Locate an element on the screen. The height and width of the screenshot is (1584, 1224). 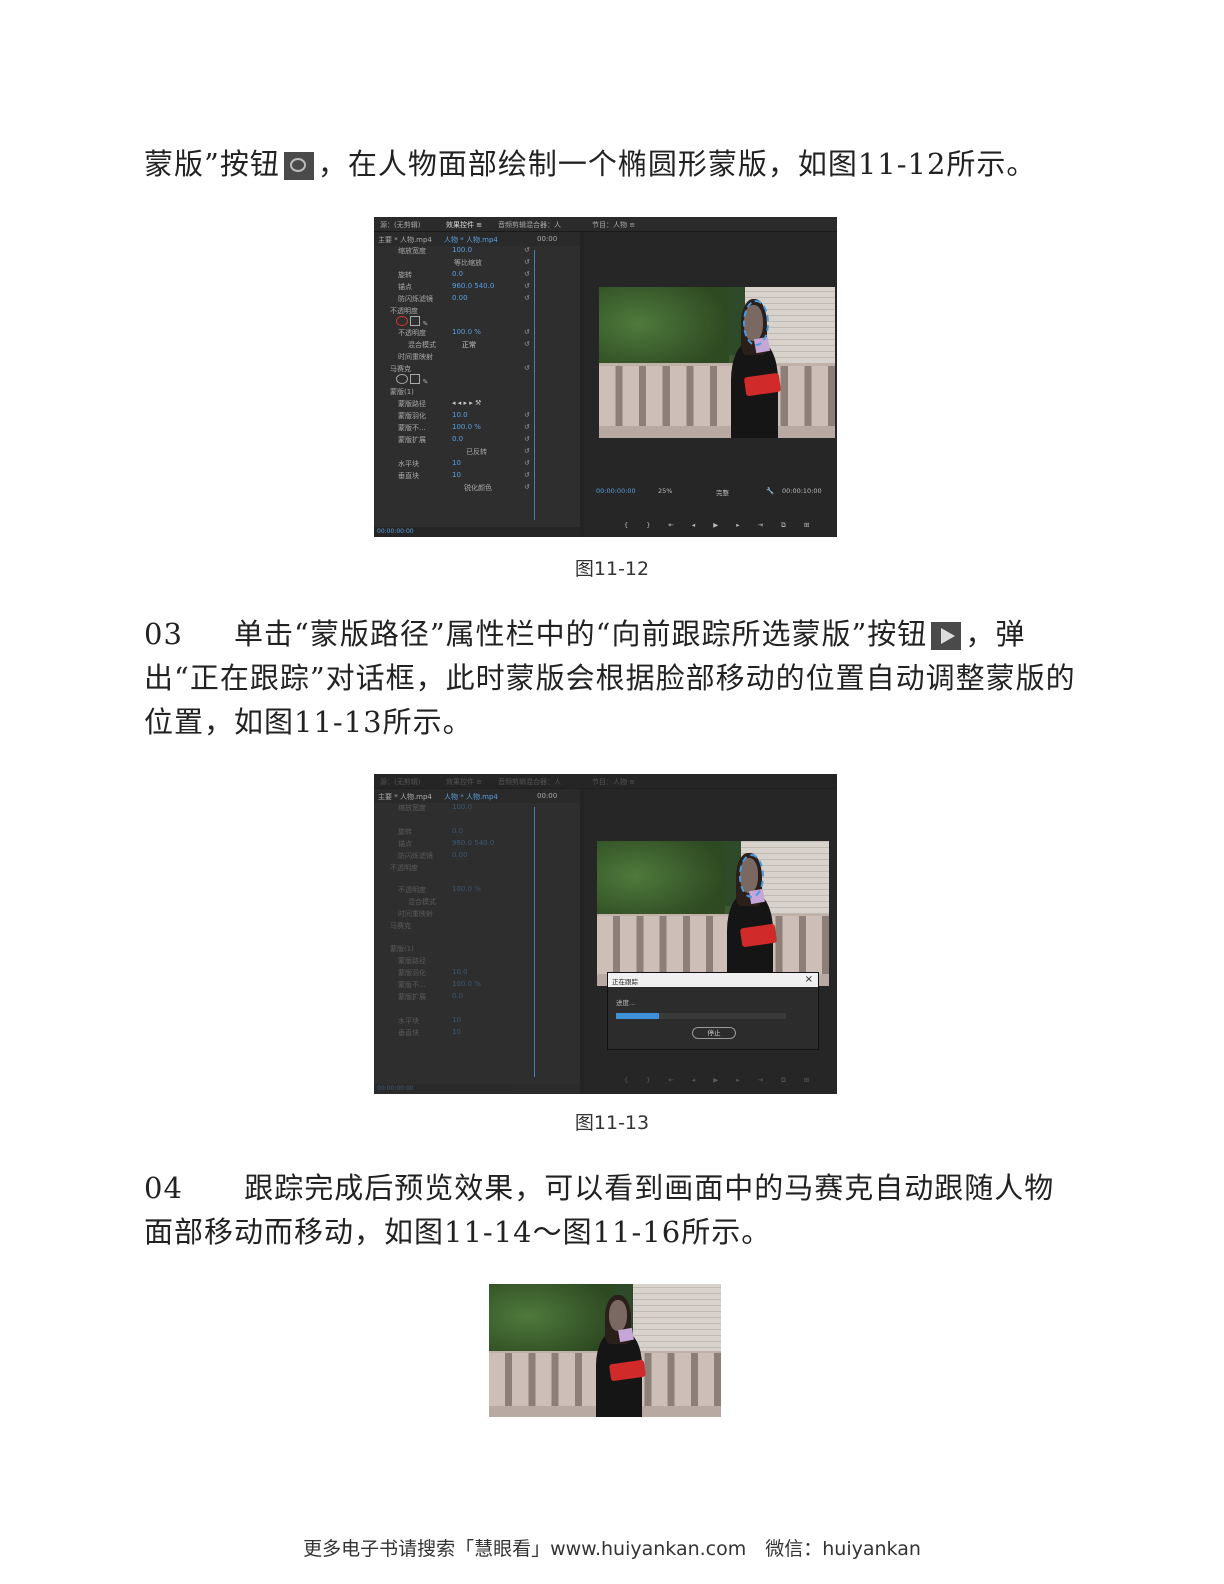
paragraph-1-text-after: ，在人物面部绘制一个椭圆形蒙版，如图11-12所示。 is located at coordinates (677, 164).